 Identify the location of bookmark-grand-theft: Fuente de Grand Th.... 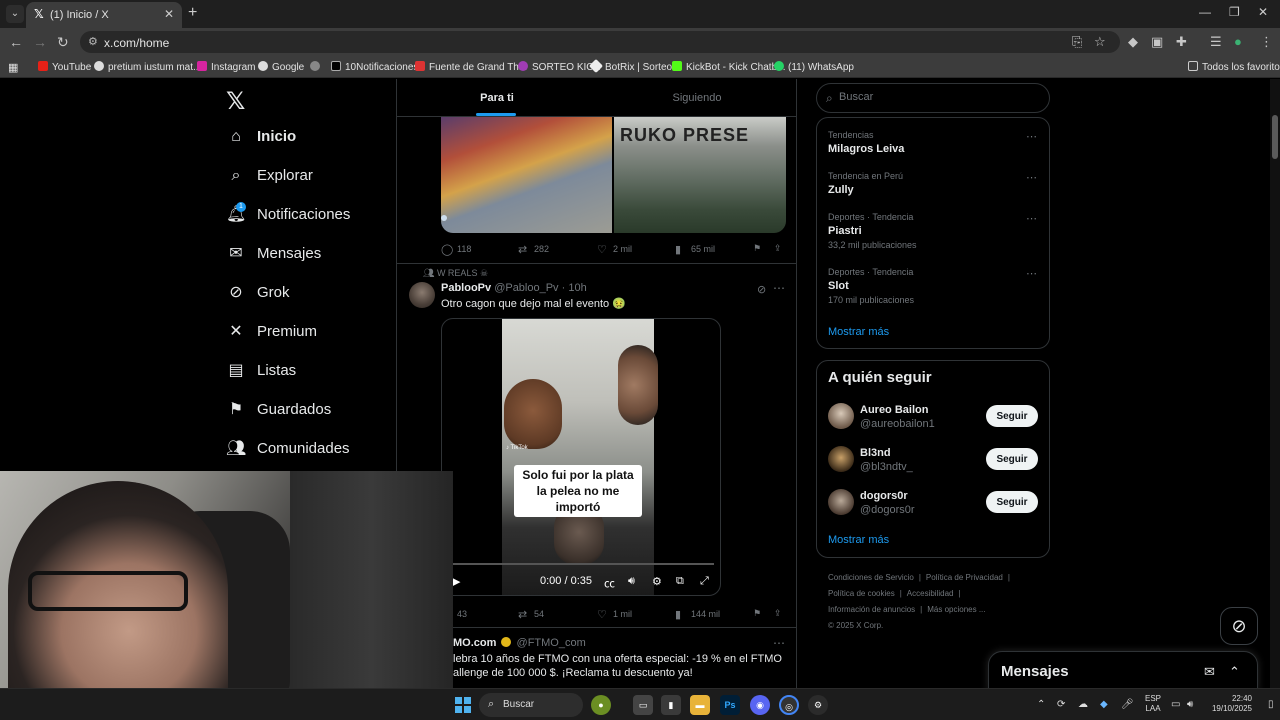
(471, 67).